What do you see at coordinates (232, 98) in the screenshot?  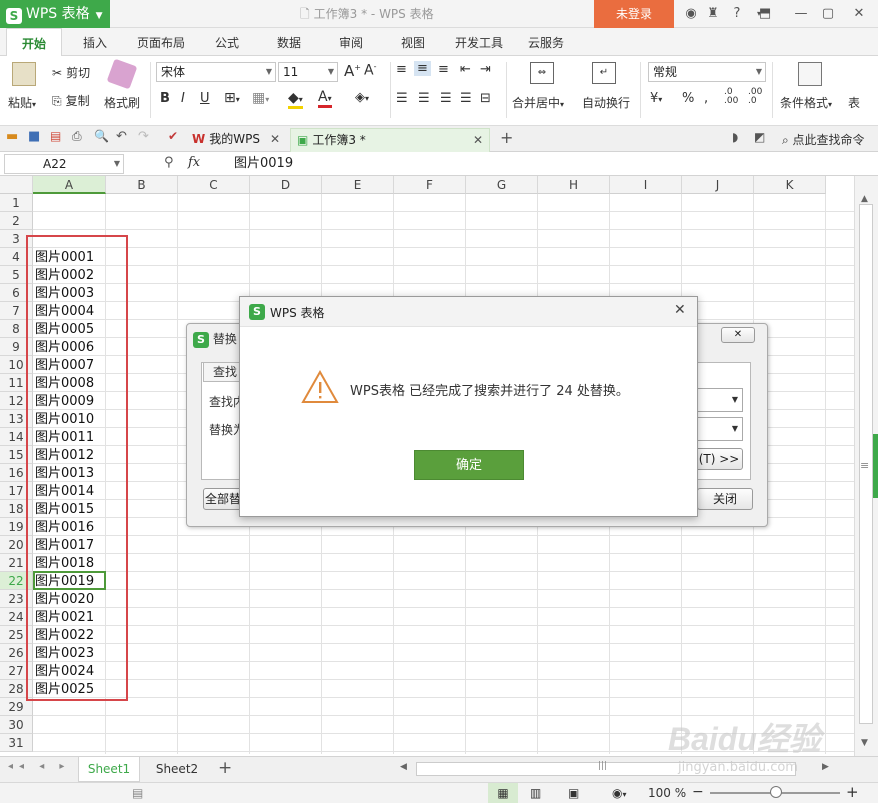 I see `borders-icon: ⊞▾` at bounding box center [232, 98].